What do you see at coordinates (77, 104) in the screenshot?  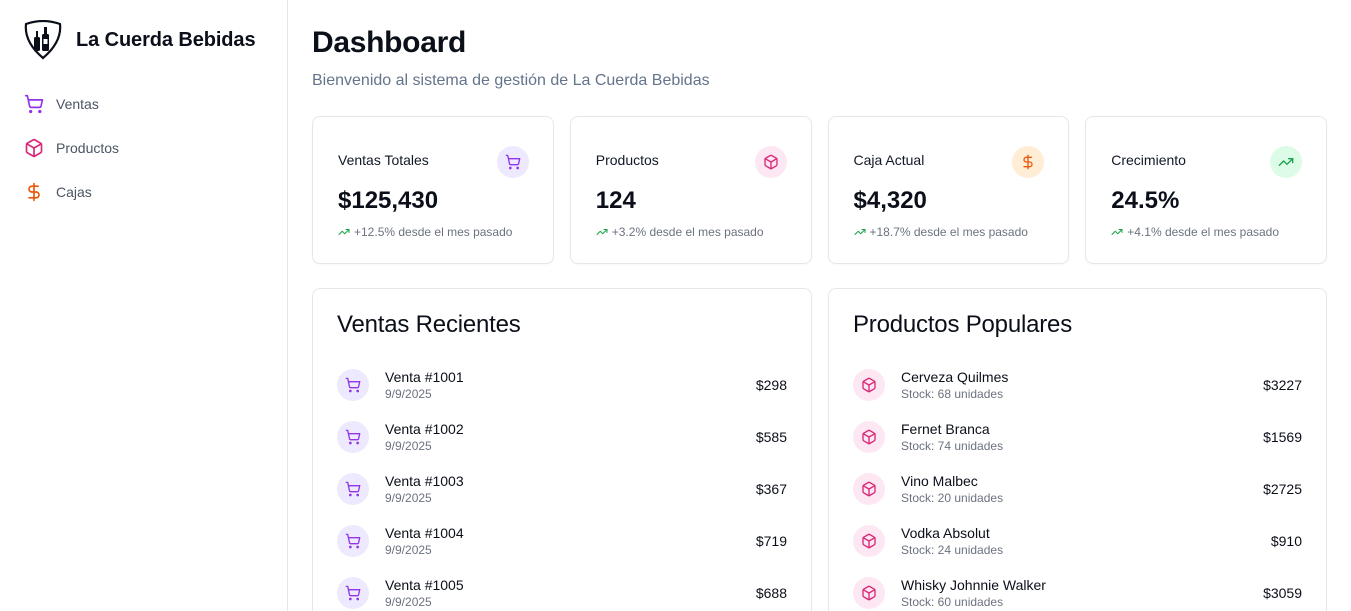 I see `sidebar-item-label: Ventas` at bounding box center [77, 104].